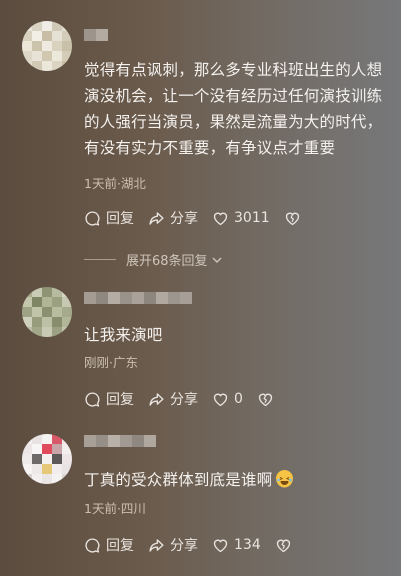 The image size is (401, 576). I want to click on expand-replies-label: 展开68条回复, so click(167, 261).